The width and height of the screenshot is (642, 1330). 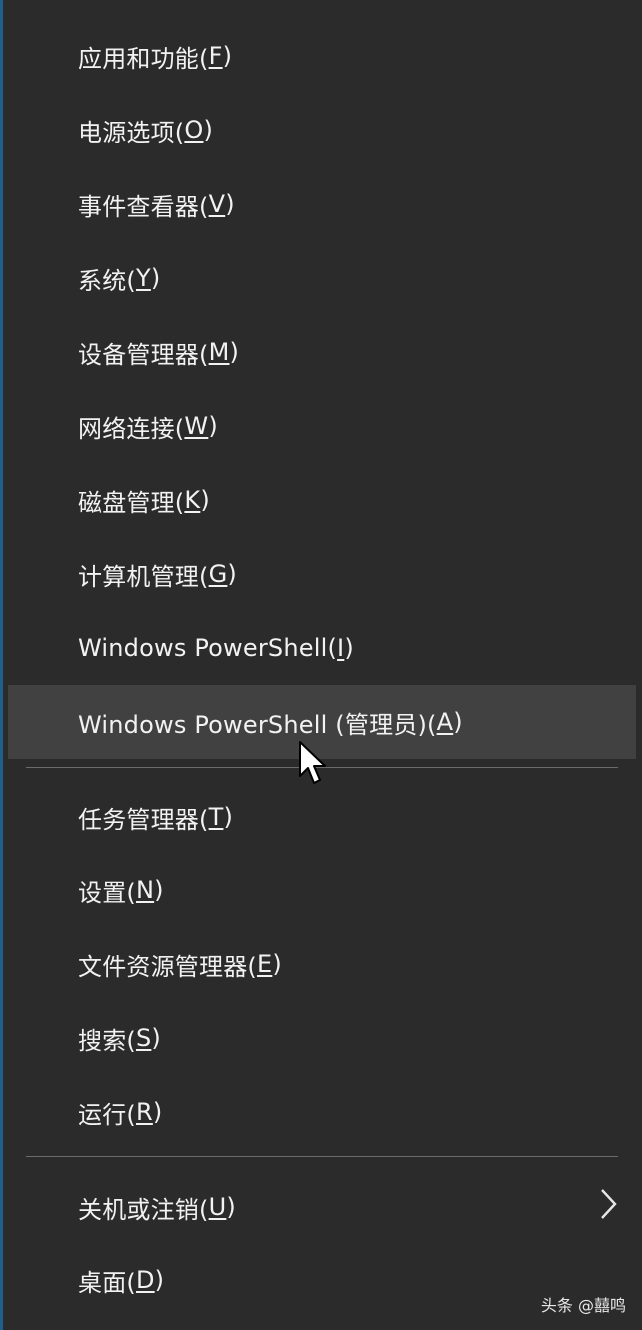 I want to click on menu-item-label: 磁盘管理(, so click(x=131, y=502).